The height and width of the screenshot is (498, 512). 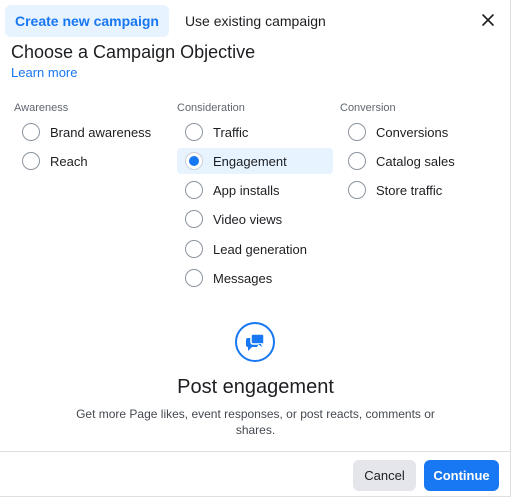 I want to click on option-brand-awareness: Brand awareness, so click(x=89, y=132).